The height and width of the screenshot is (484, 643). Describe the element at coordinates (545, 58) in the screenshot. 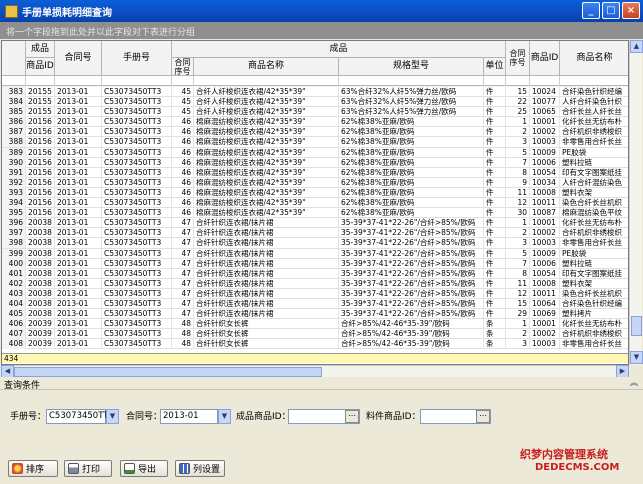

I see `header-item-id: 商品ID` at that location.